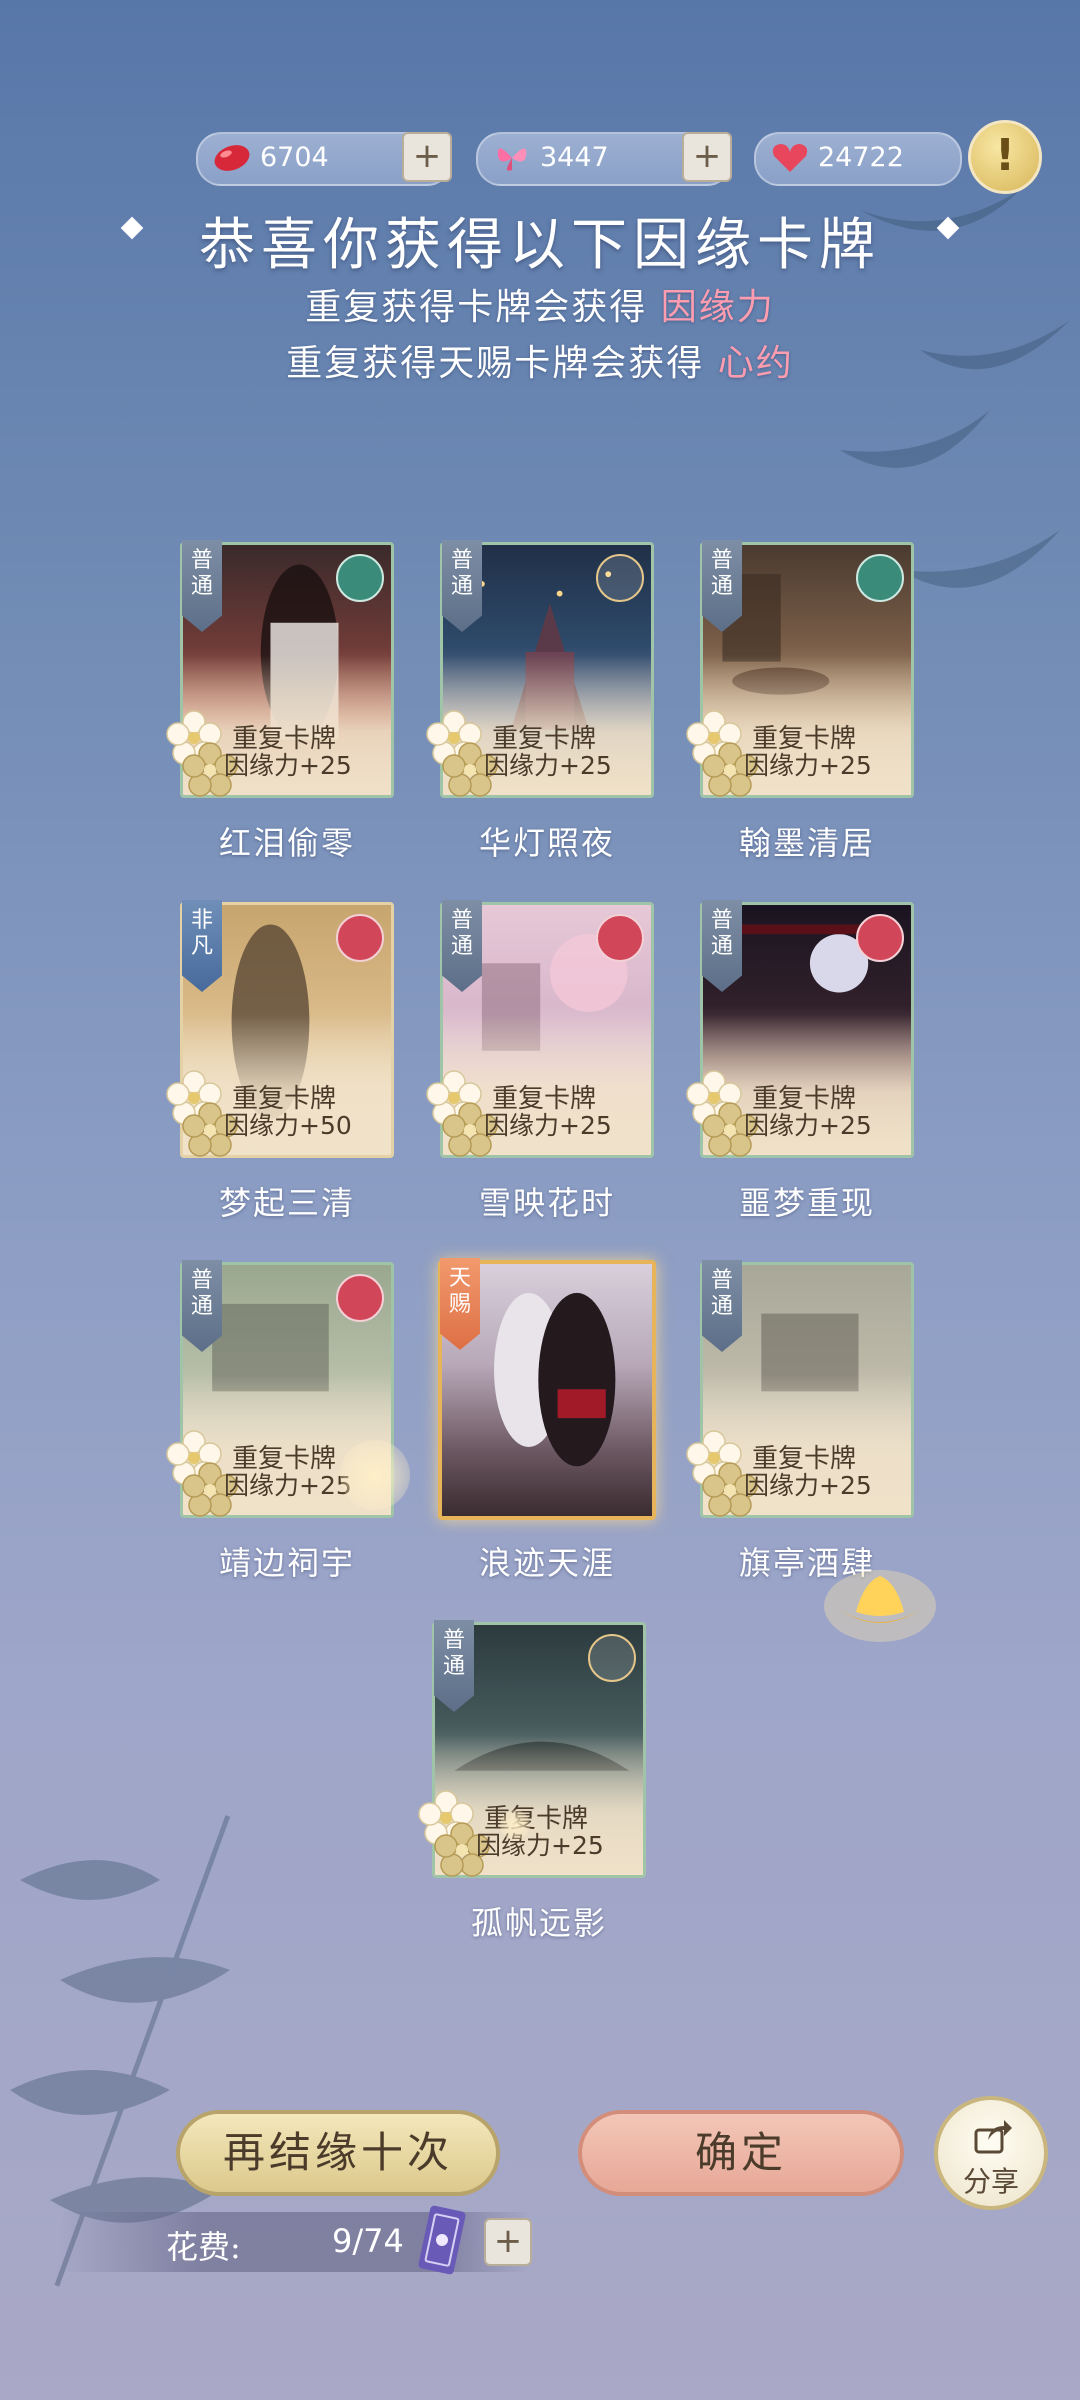  I want to click on red-bean-icon, so click(232, 158).